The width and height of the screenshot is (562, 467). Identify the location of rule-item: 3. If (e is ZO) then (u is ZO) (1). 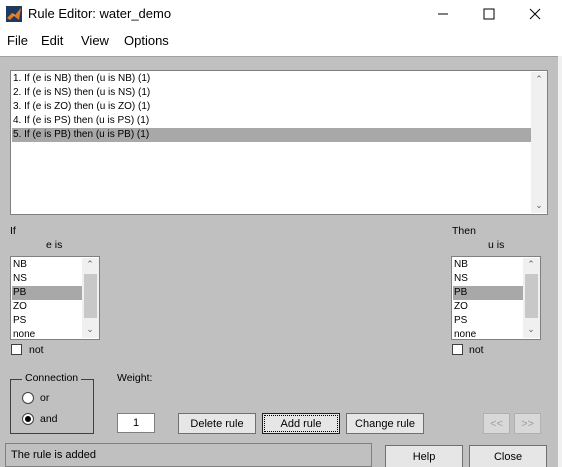
(271, 107).